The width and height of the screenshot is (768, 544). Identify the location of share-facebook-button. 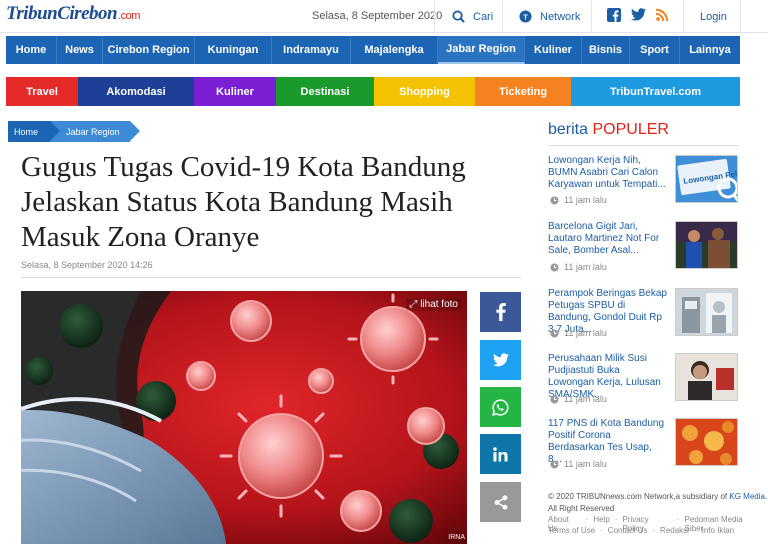
(500, 312).